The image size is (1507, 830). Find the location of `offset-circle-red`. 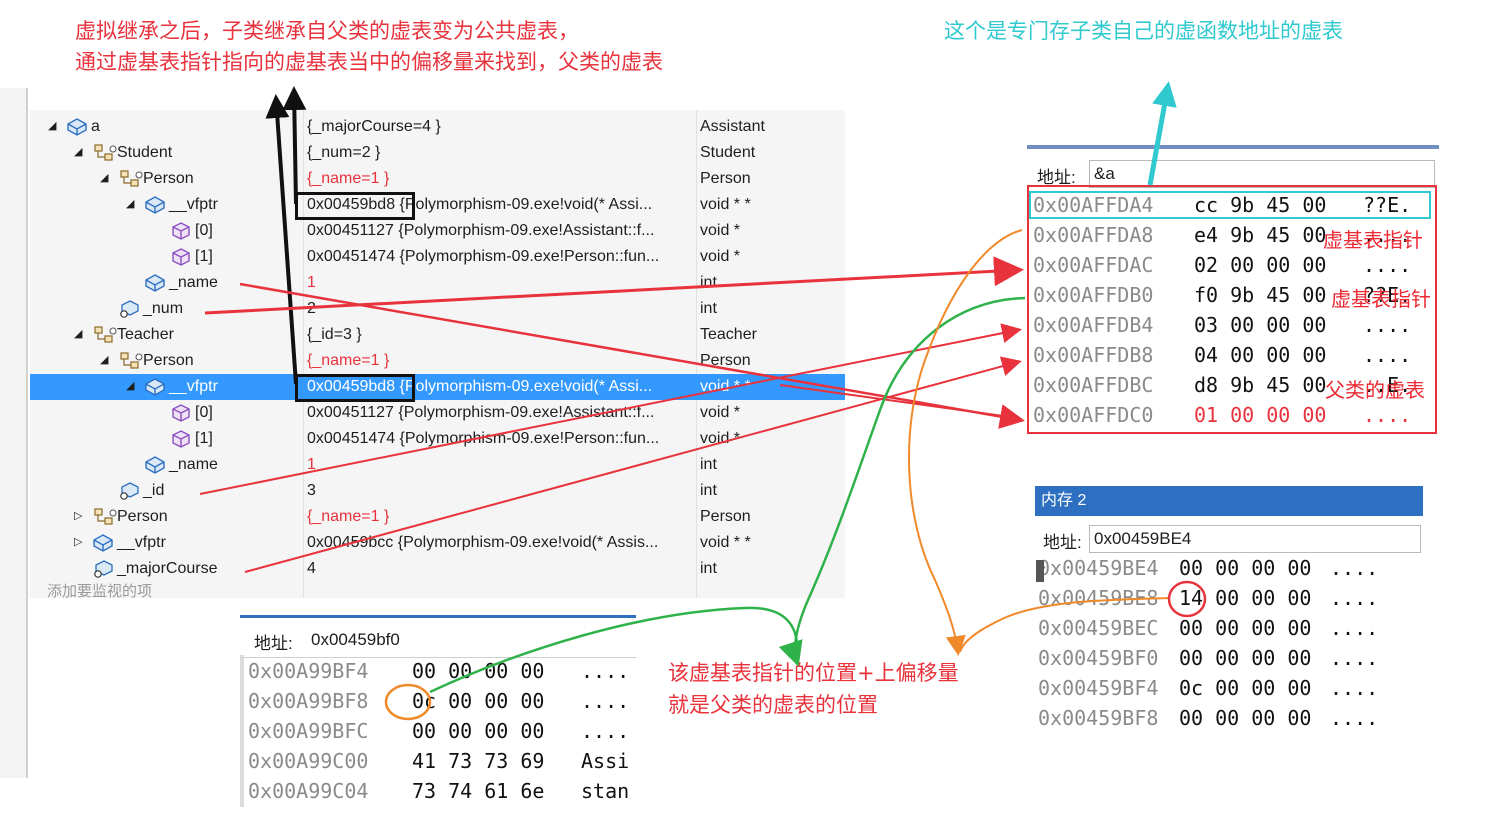

offset-circle-red is located at coordinates (1187, 599).